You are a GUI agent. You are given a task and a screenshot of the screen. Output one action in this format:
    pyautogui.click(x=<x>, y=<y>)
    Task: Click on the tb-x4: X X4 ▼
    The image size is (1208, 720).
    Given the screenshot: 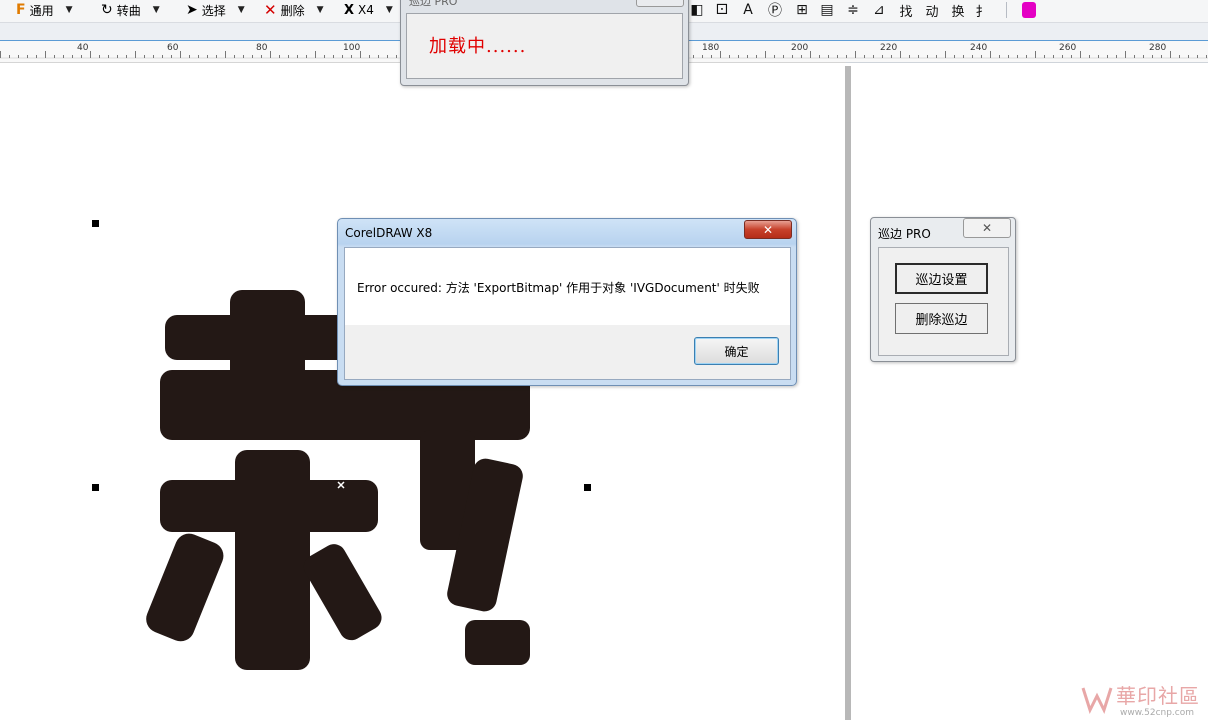 What is the action you would take?
    pyautogui.click(x=368, y=10)
    